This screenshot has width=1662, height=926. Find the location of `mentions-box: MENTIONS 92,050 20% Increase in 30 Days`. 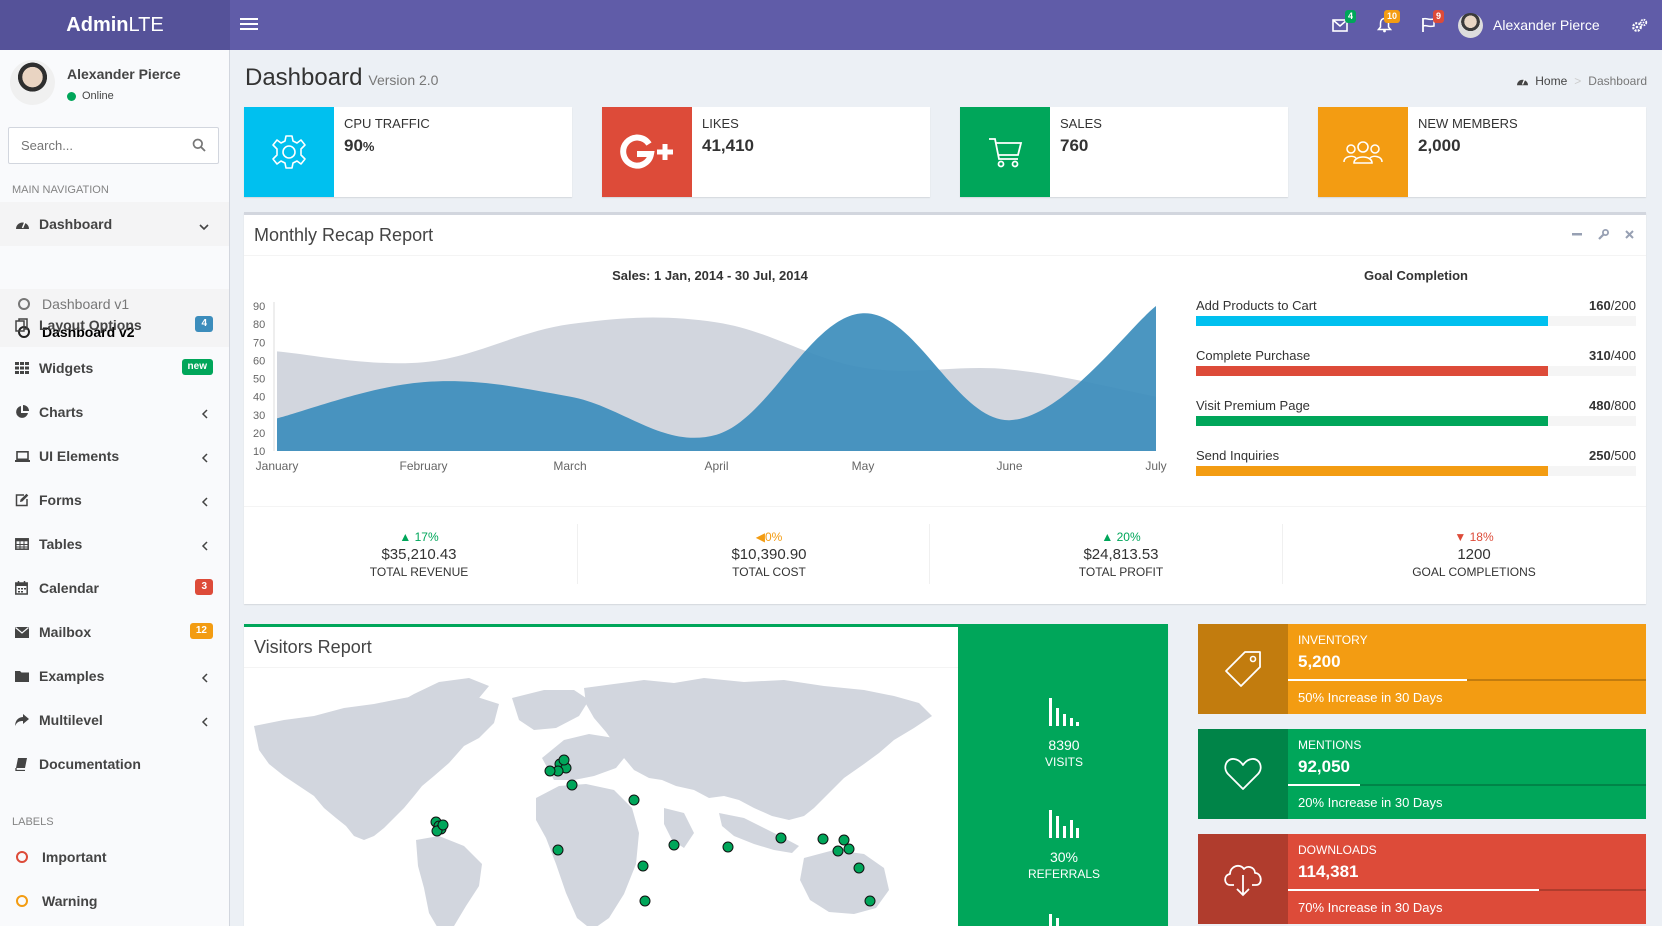

mentions-box: MENTIONS 92,050 20% Increase in 30 Days is located at coordinates (1422, 774).